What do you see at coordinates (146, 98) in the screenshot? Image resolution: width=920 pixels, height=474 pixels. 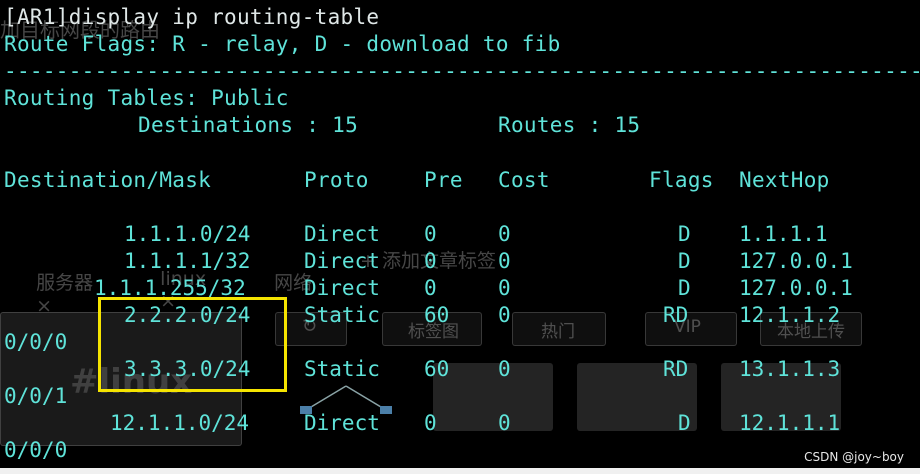 I see `routing-tables-line: Routing Tables: Public` at bounding box center [146, 98].